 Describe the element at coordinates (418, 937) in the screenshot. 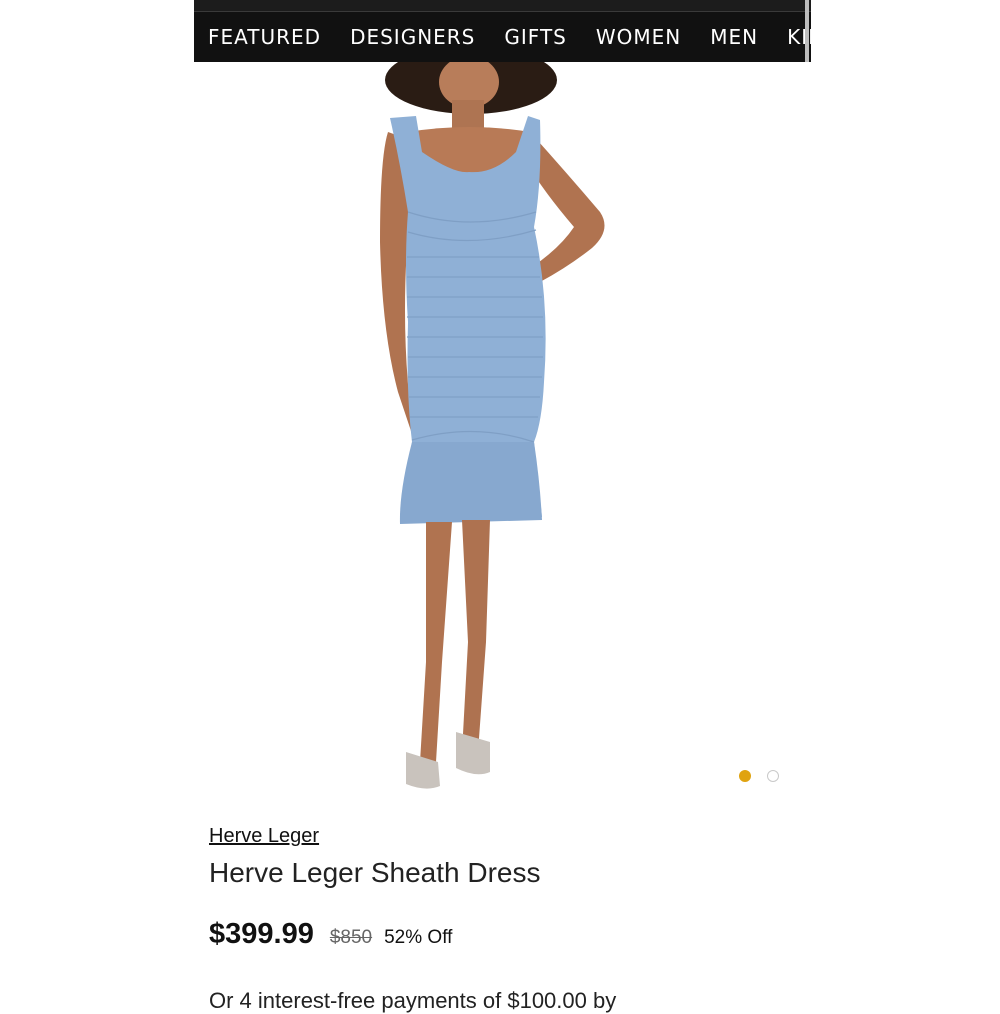

I see `discount-label: 52% Off` at that location.